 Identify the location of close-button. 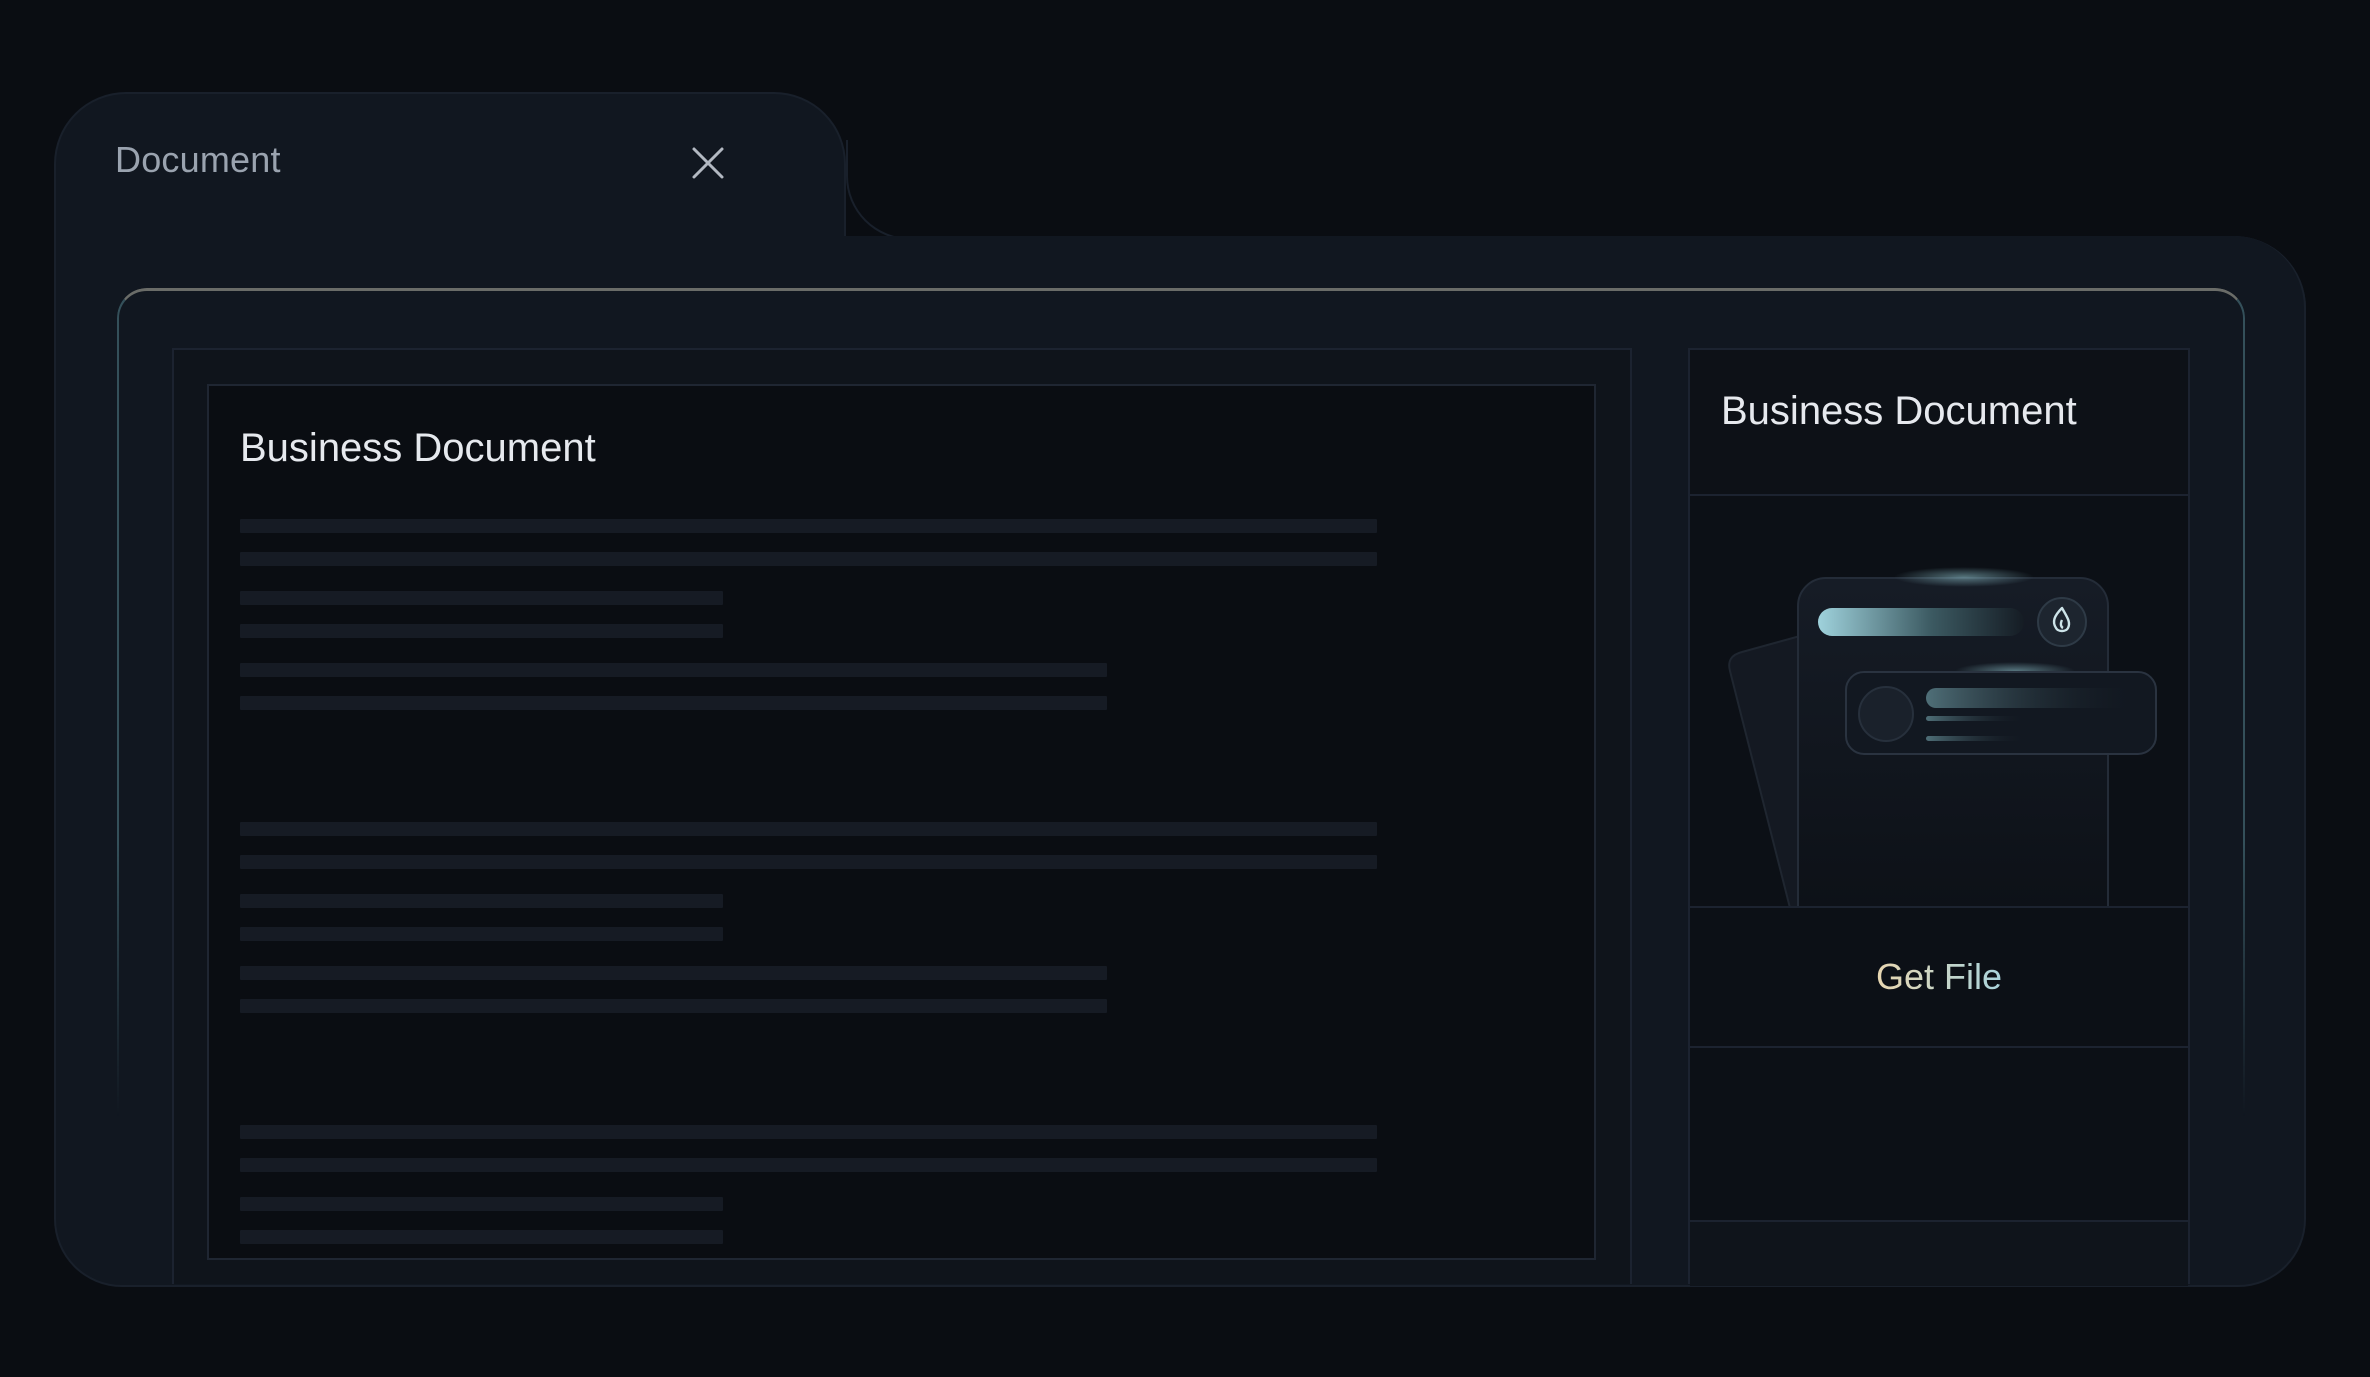
(708, 163).